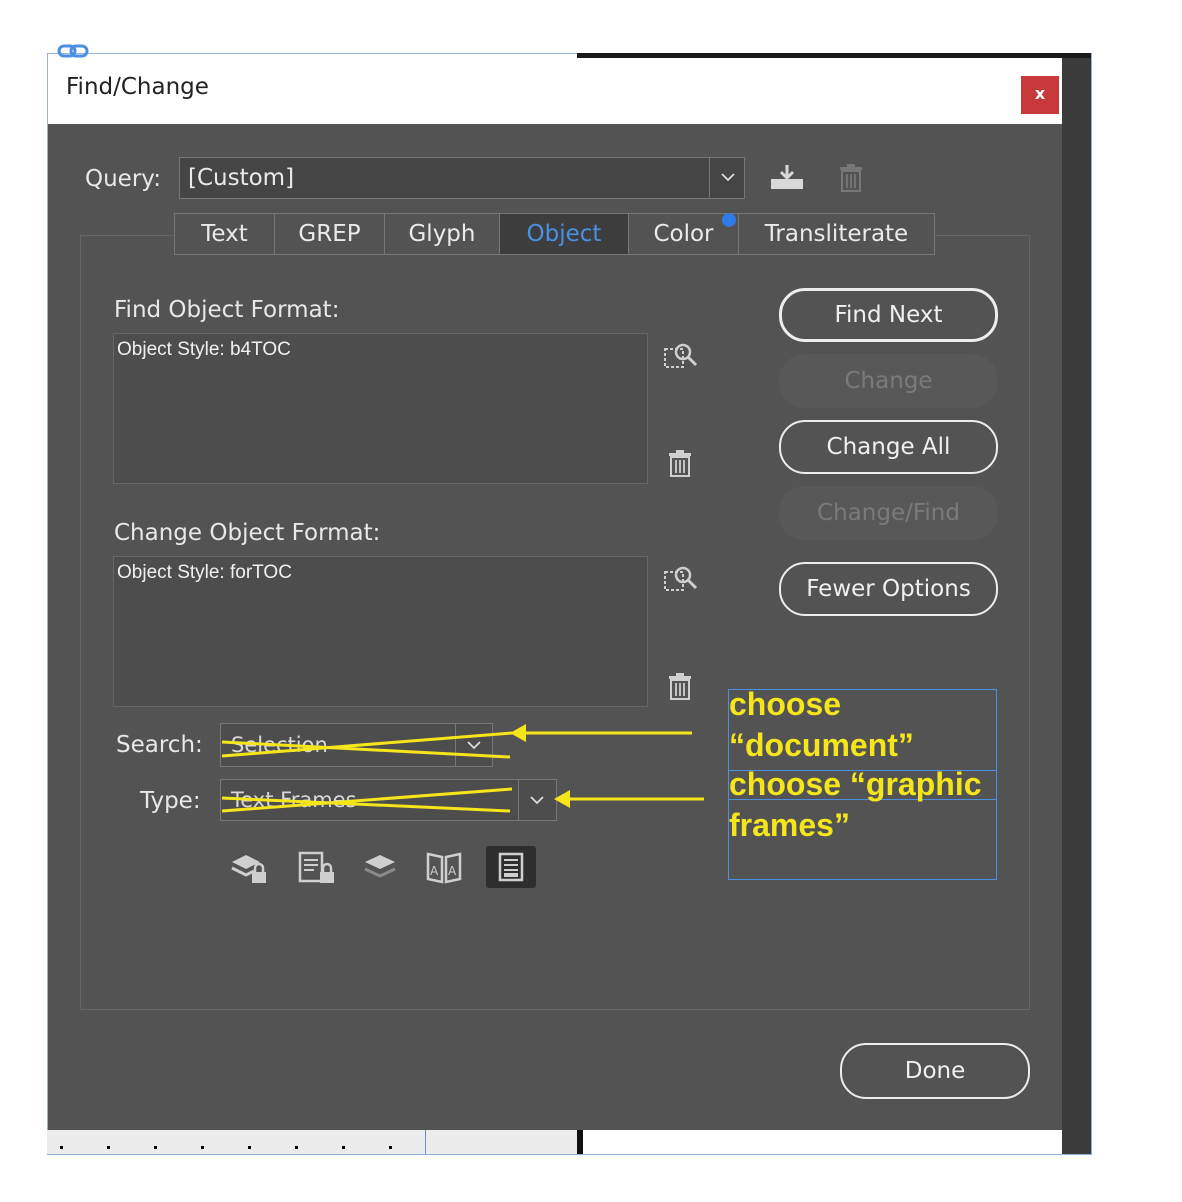 Image resolution: width=1182 pixels, height=1202 pixels. What do you see at coordinates (518, 733) in the screenshot?
I see `arrow-search-head` at bounding box center [518, 733].